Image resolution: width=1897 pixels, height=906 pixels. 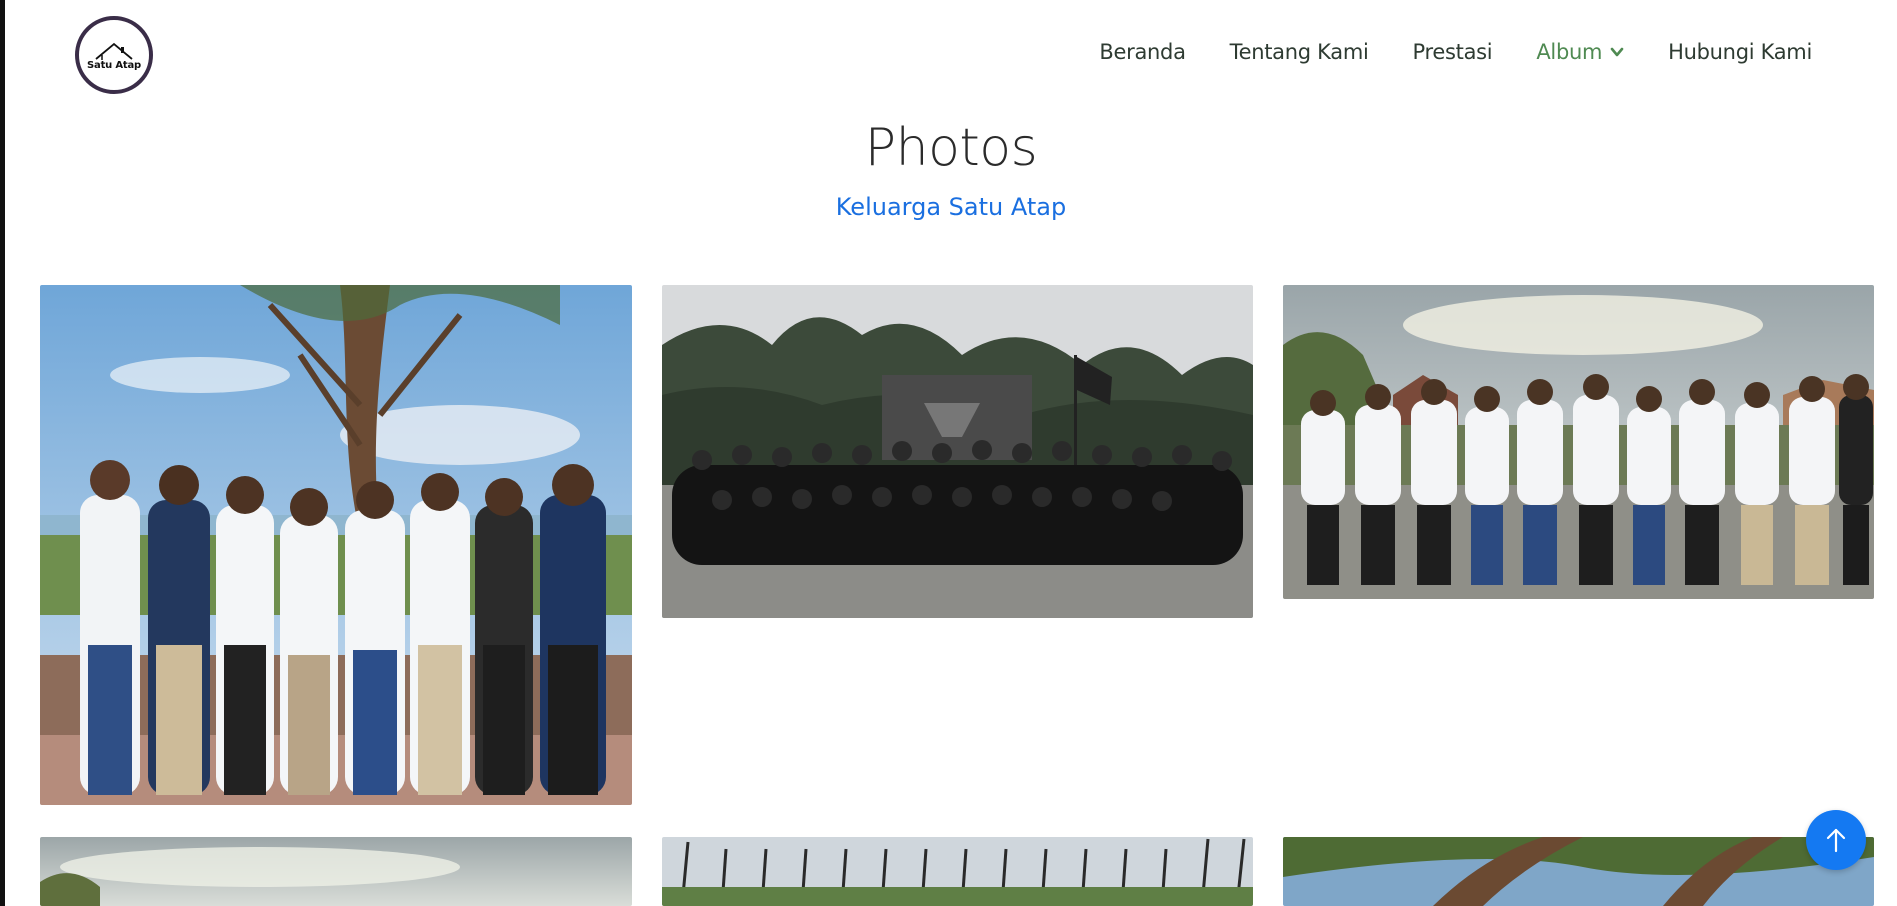 I want to click on arrow-up-icon, so click(x=1836, y=840).